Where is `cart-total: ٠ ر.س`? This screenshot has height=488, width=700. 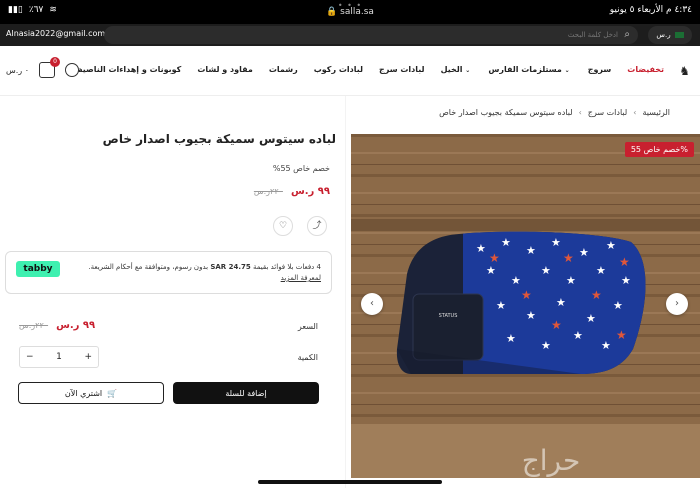 cart-total: ٠ ر.س is located at coordinates (17, 70).